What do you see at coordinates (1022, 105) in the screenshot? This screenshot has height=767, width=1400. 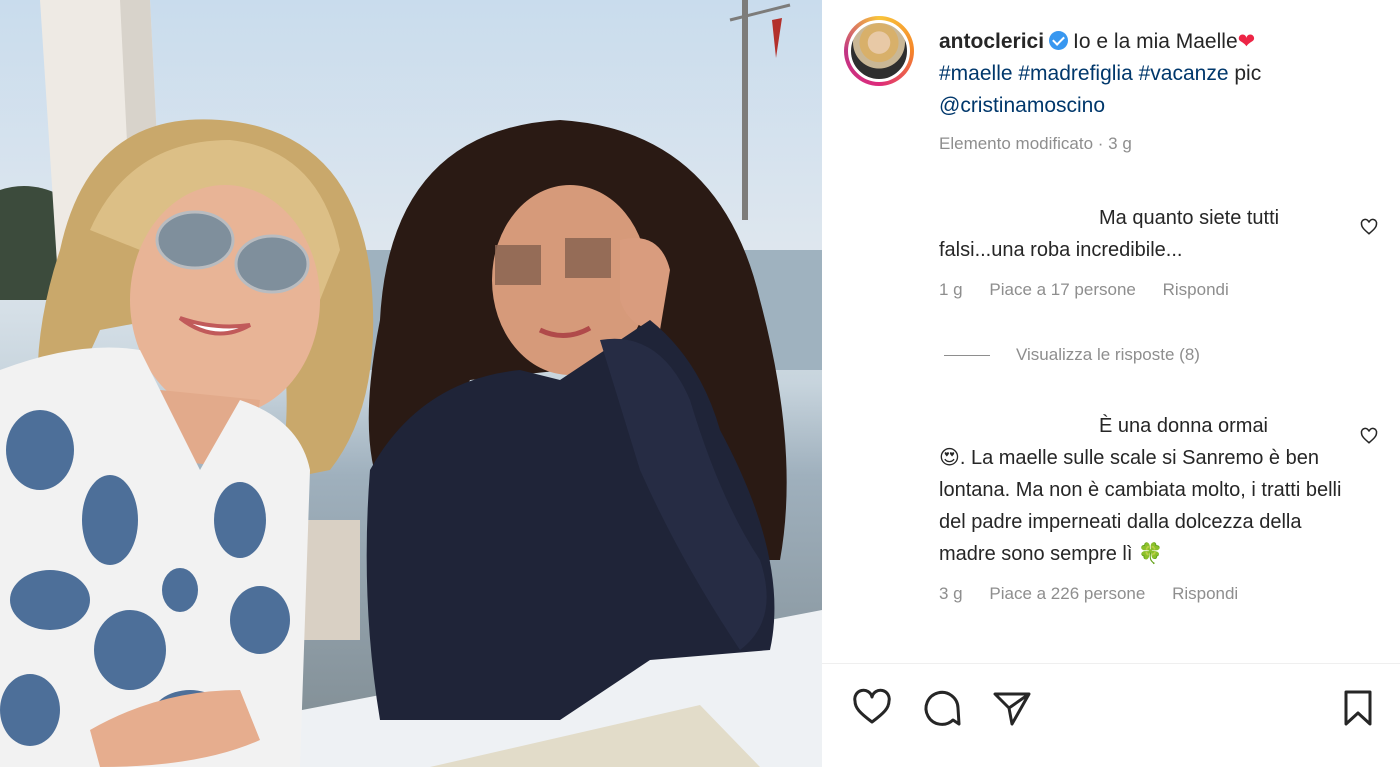 I see `mention-link: @cristinamoscino` at bounding box center [1022, 105].